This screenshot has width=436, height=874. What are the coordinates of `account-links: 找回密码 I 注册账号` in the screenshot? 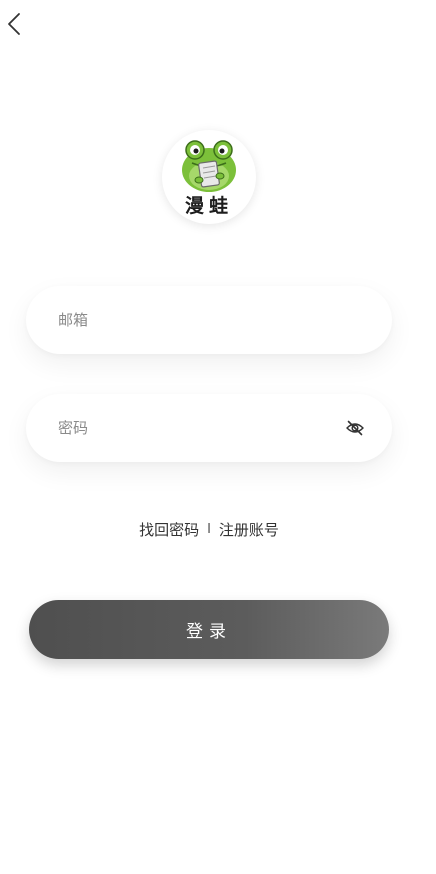 It's located at (209, 529).